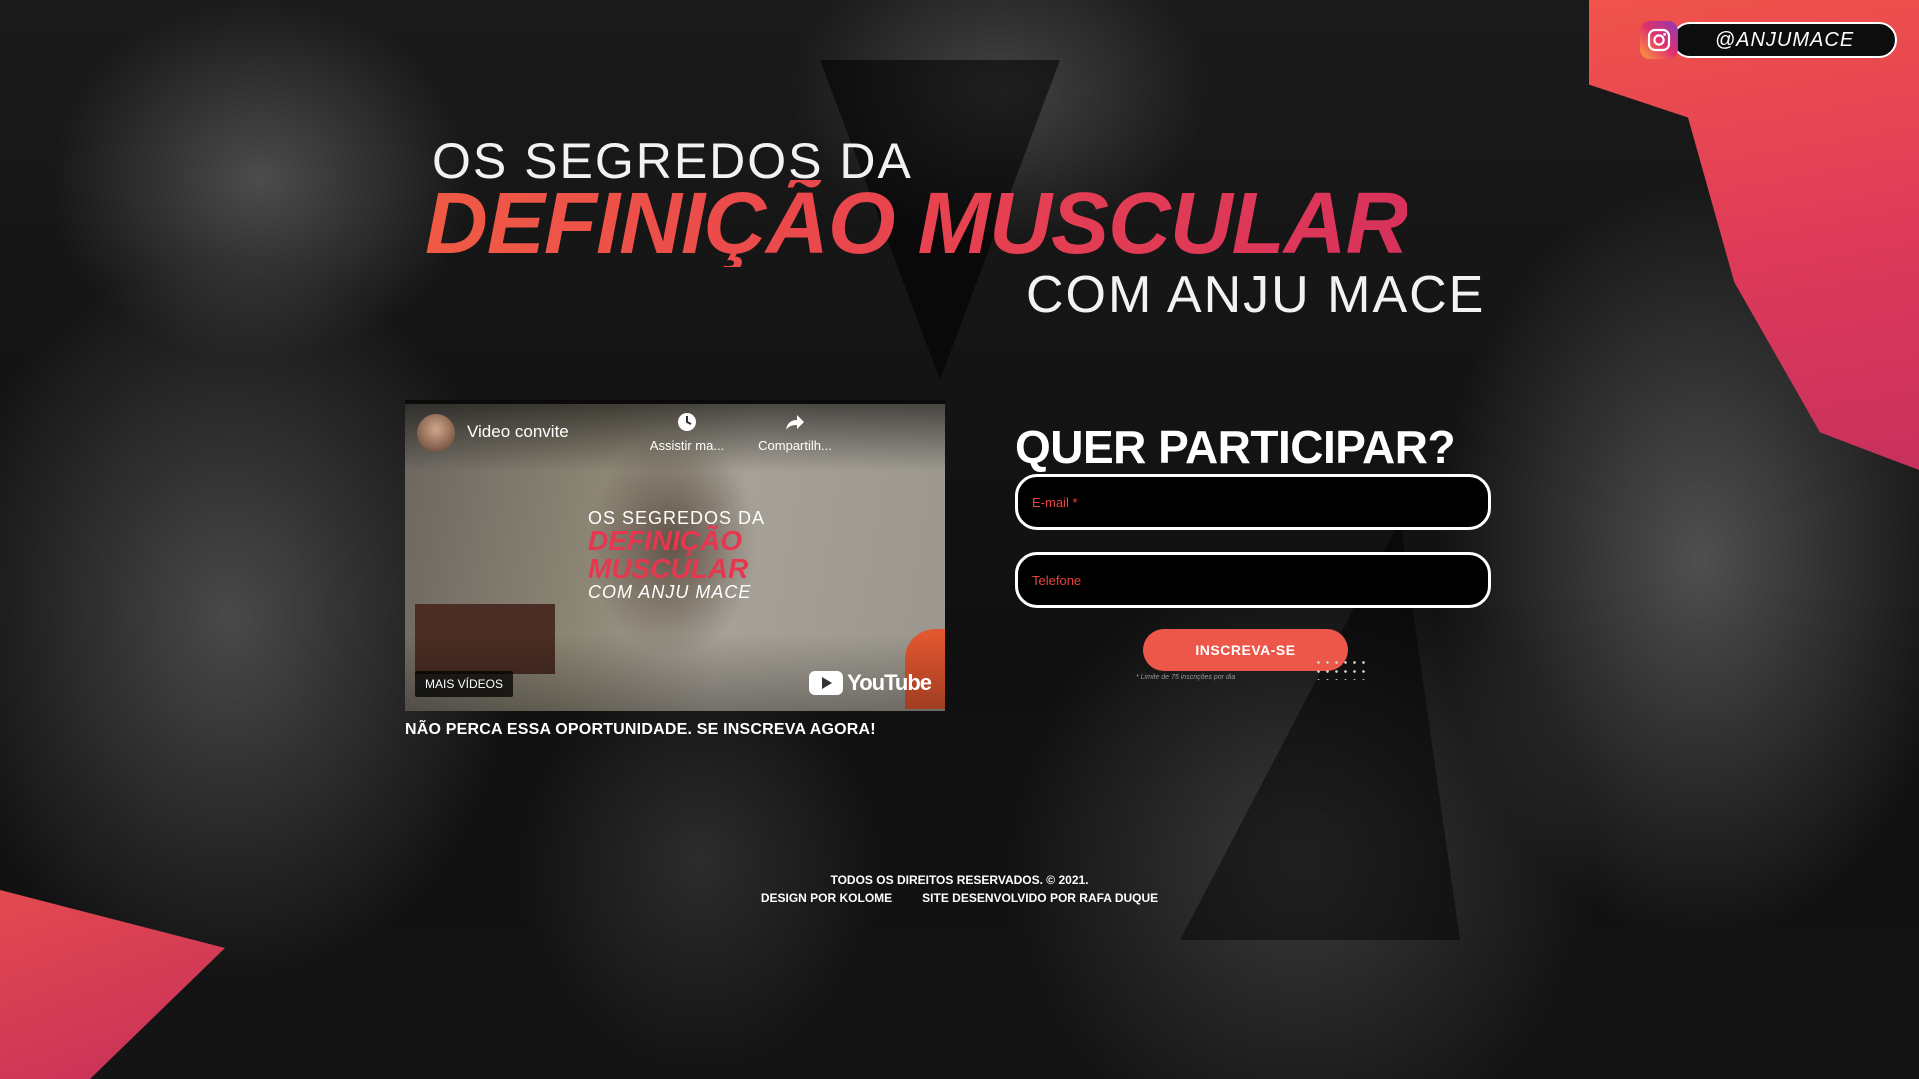 The width and height of the screenshot is (1919, 1079). I want to click on phone-field, so click(1253, 580).